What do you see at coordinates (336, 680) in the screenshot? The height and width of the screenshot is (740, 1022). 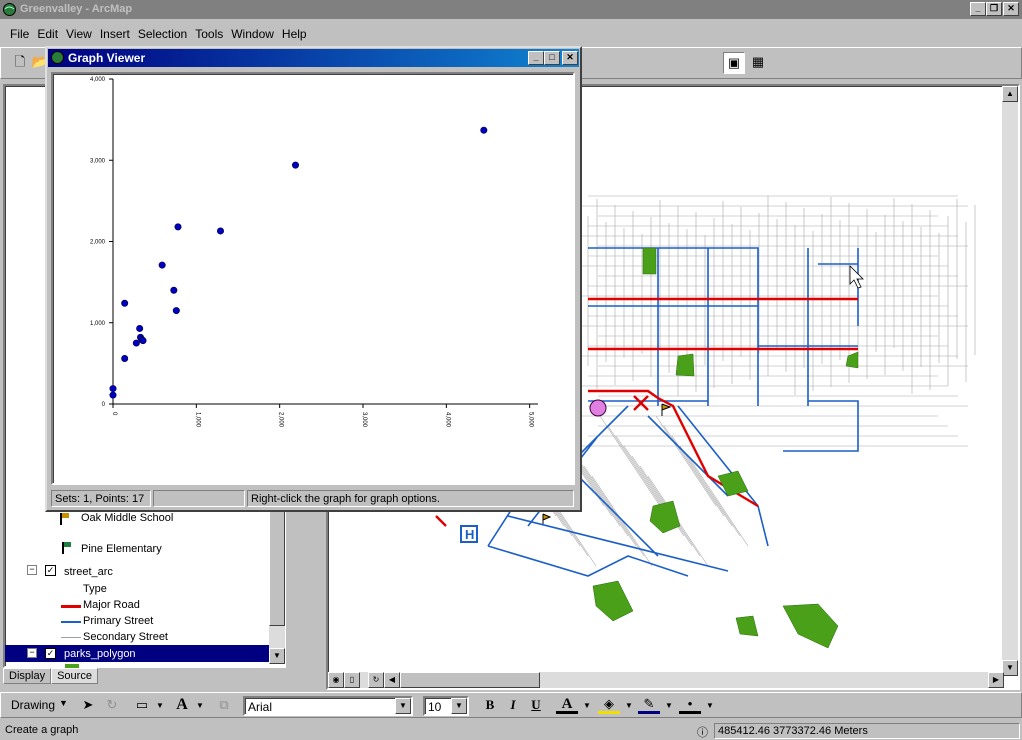 I see `globe-view-icon: ◉` at bounding box center [336, 680].